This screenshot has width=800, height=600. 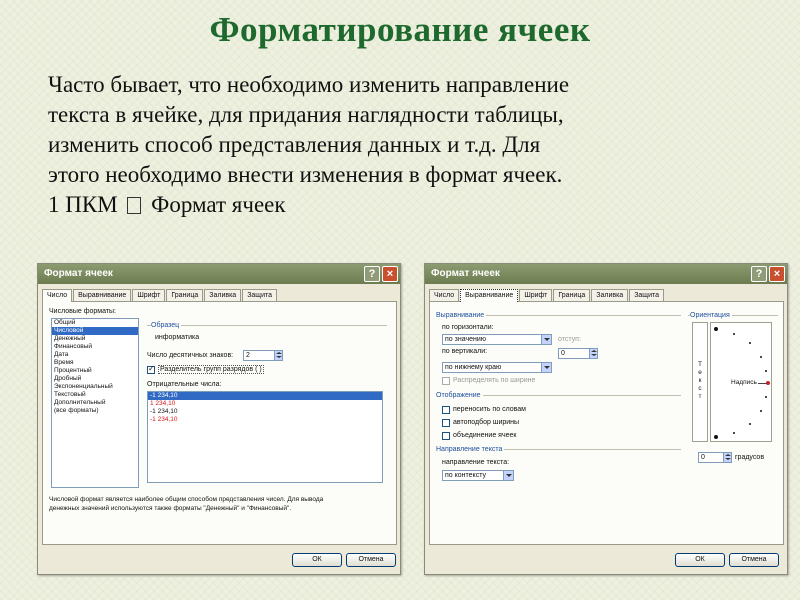 What do you see at coordinates (446, 381) in the screenshot?
I see `distribute-checkbox` at bounding box center [446, 381].